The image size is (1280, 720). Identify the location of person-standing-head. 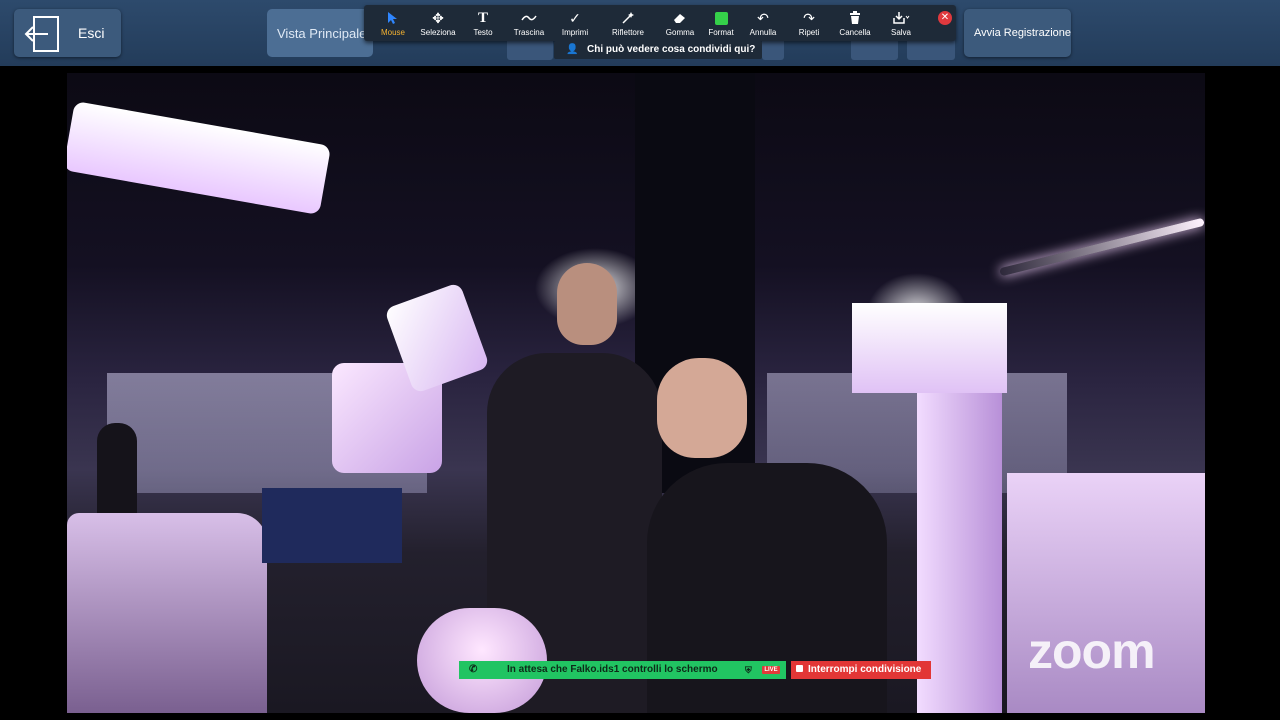
(587, 304).